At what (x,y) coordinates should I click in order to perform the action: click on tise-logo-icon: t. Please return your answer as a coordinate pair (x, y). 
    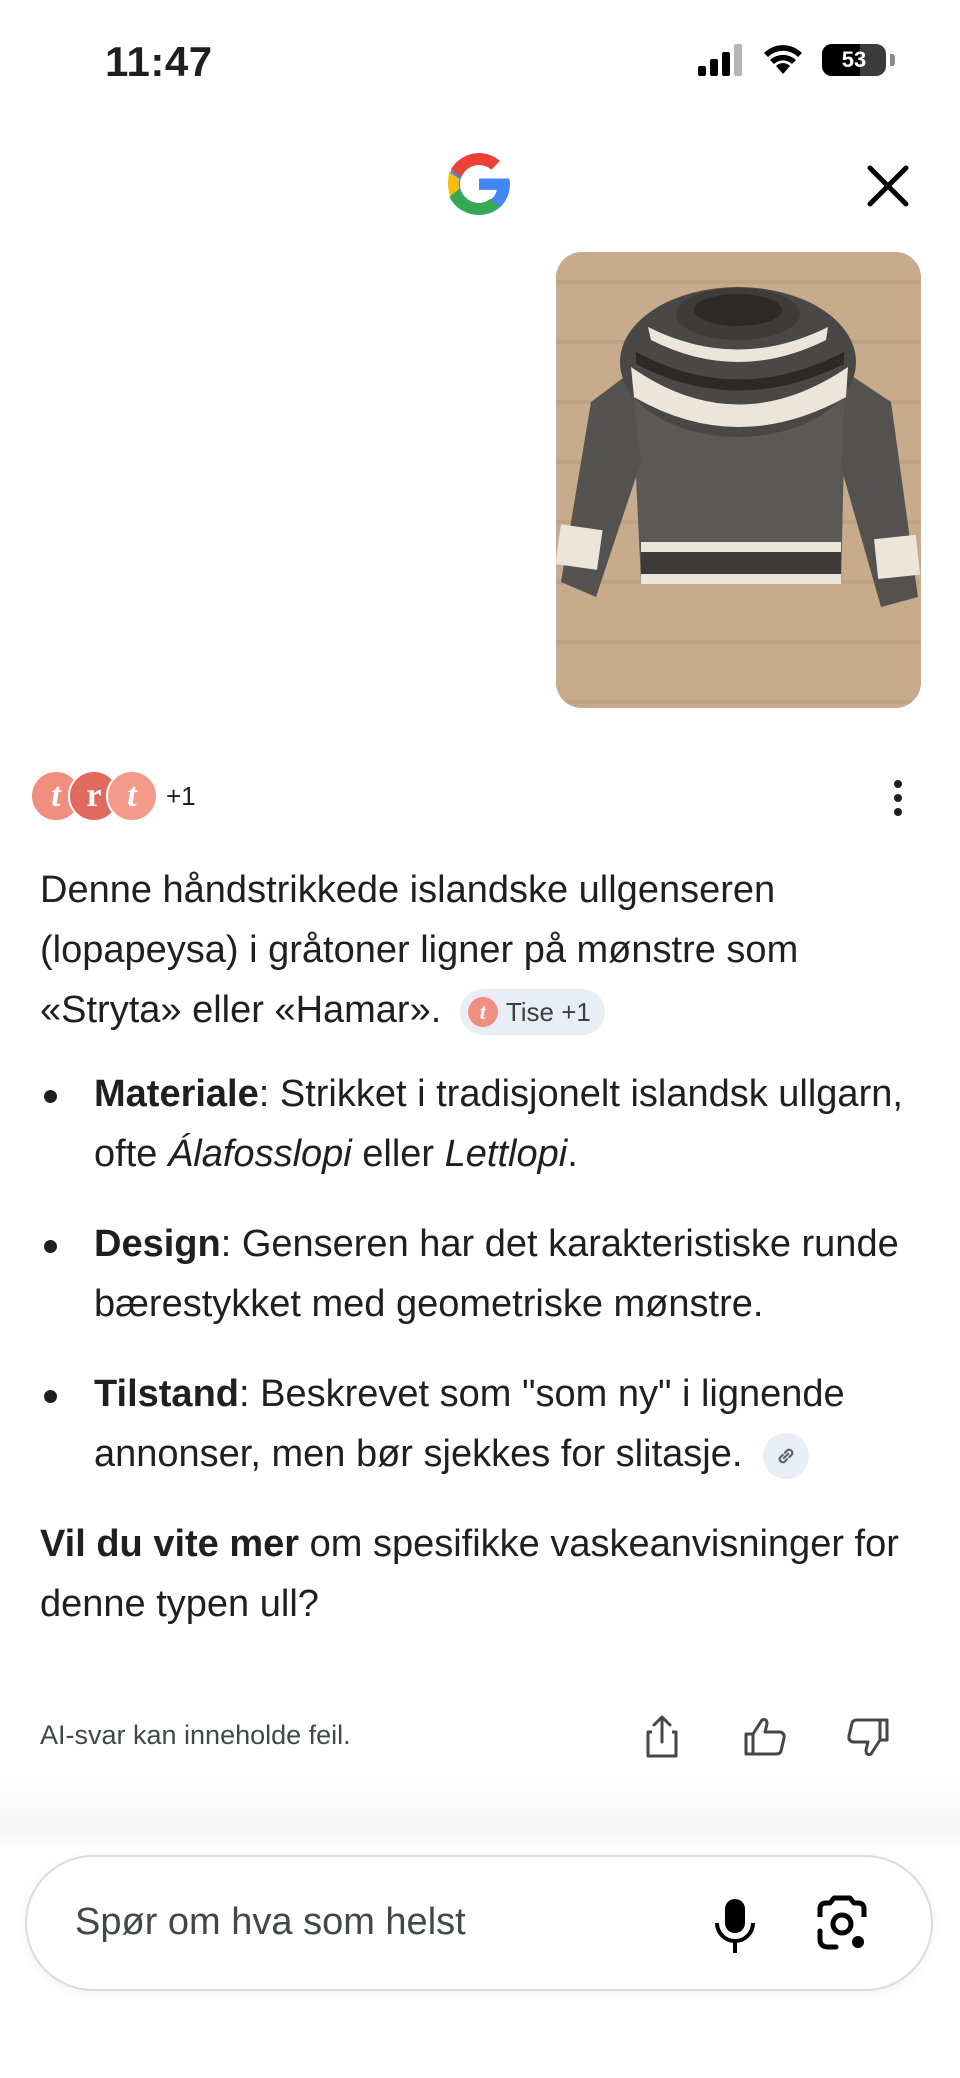
    Looking at the image, I should click on (482, 1011).